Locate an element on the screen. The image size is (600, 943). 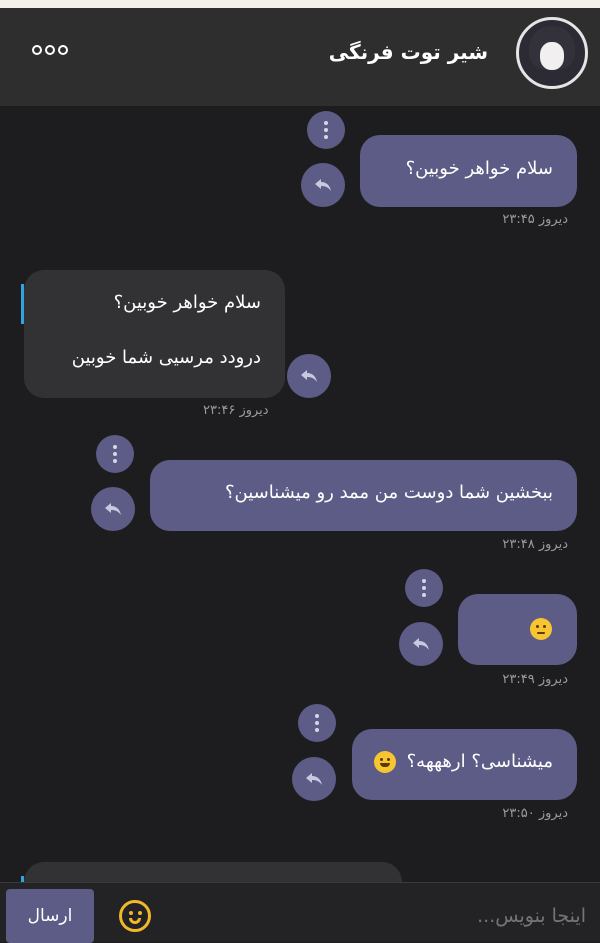
message-composer: ارسال is located at coordinates (300, 912).